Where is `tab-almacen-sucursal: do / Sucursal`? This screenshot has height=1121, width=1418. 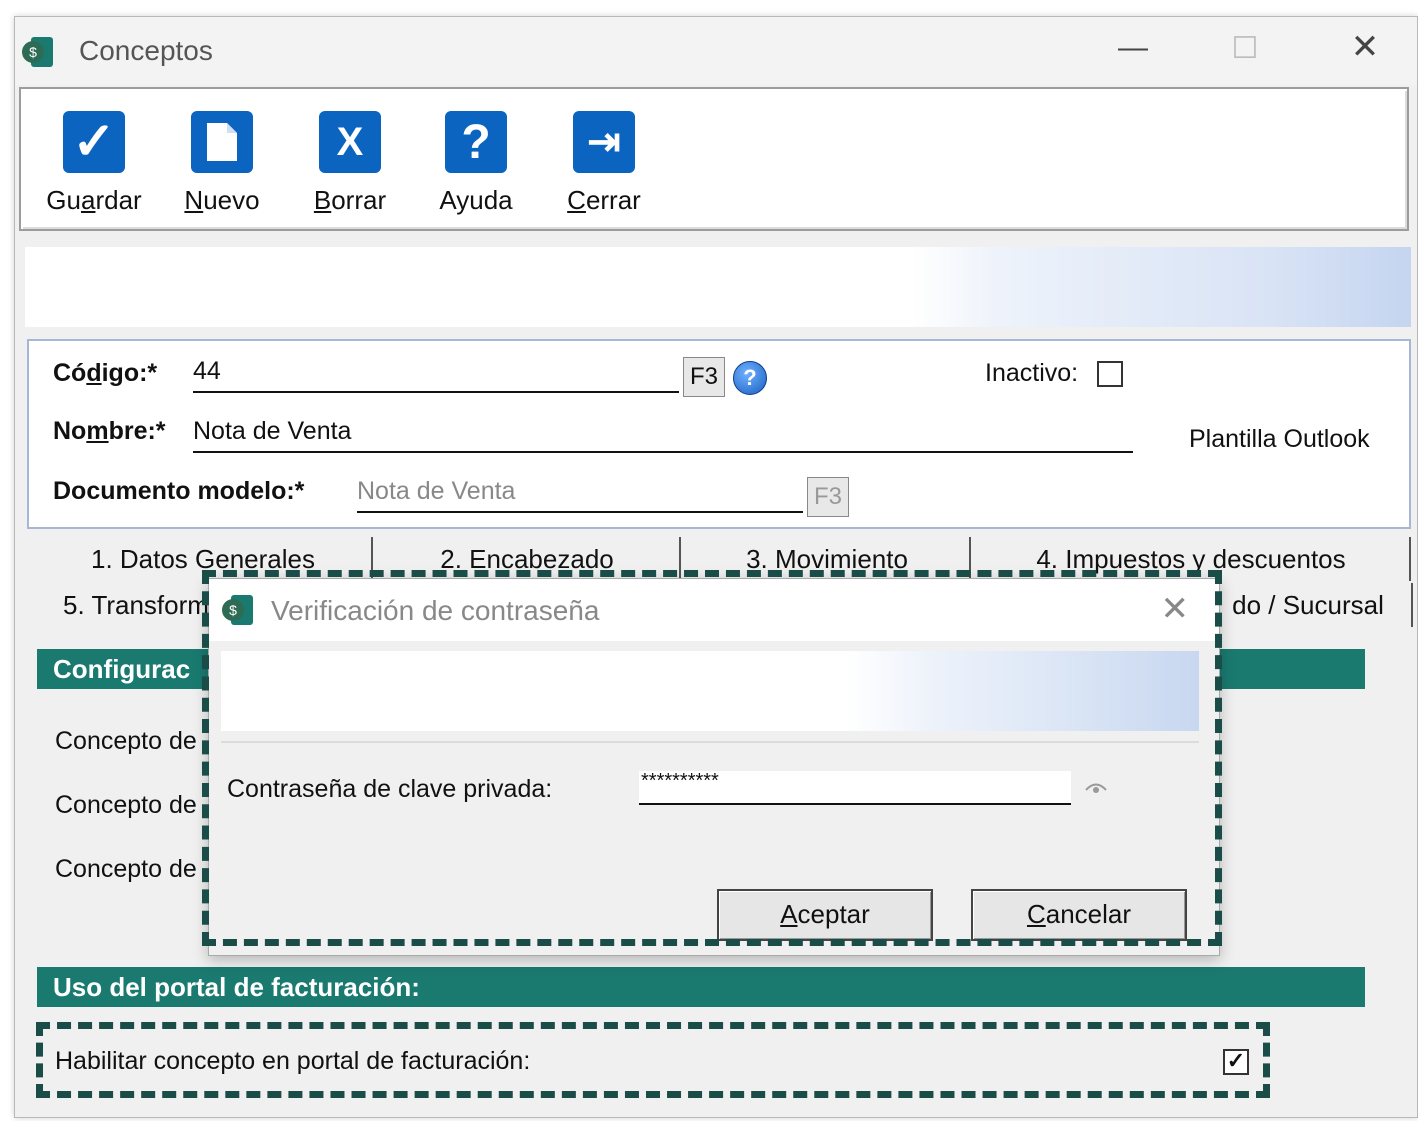 tab-almacen-sucursal: do / Sucursal is located at coordinates (1309, 605).